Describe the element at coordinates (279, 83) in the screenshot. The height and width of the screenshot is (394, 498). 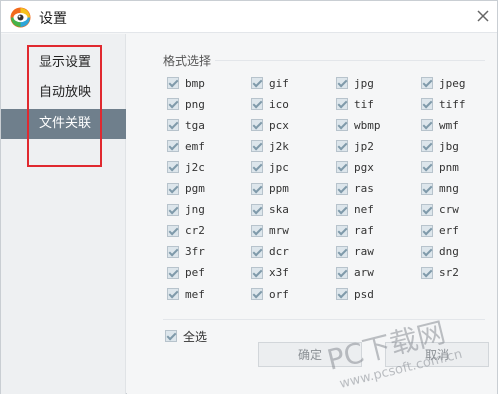
I see `format-label: gif` at that location.